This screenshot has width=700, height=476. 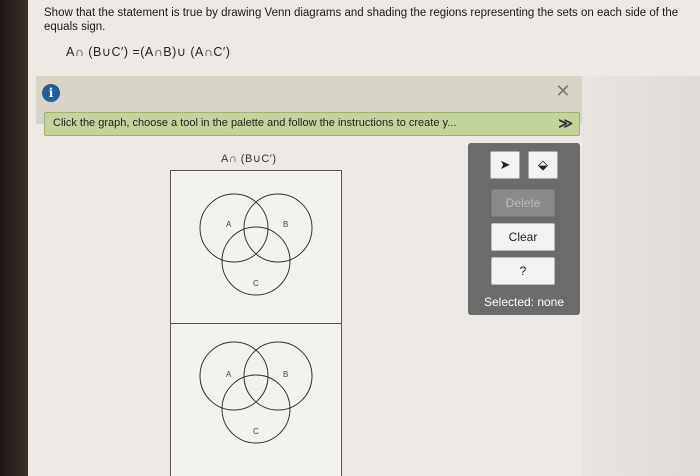 I want to click on paint-bucket-icon: ⬙, so click(x=543, y=165).